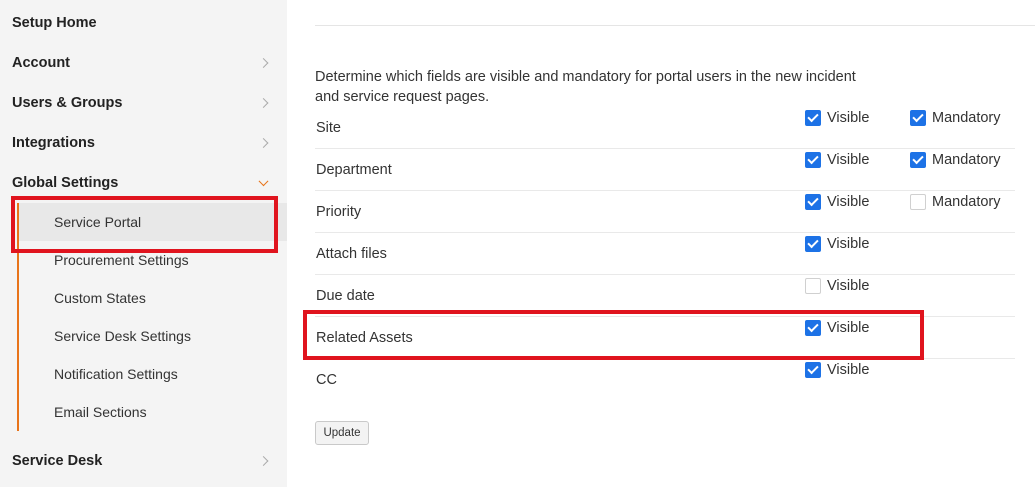 This screenshot has width=1035, height=487. I want to click on field-row-site: Site Visible Mandatory, so click(665, 128).